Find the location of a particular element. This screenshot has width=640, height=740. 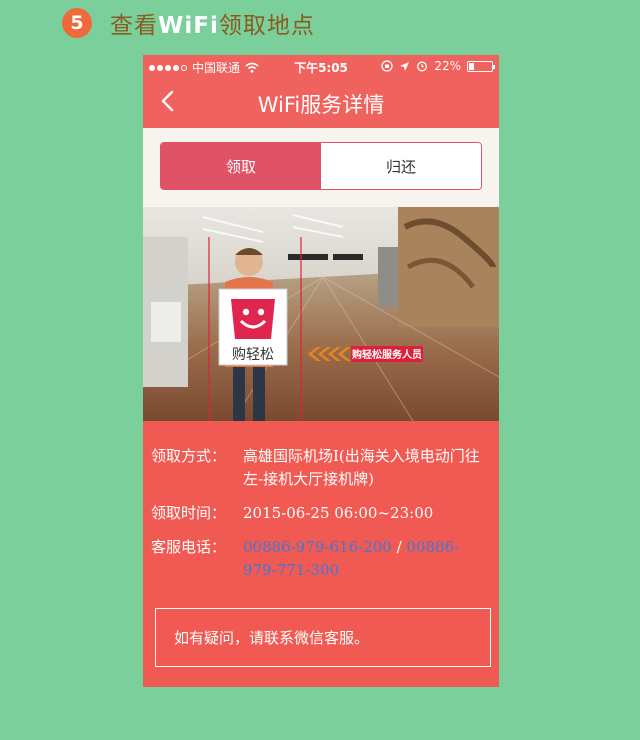

step-title-highlight: WiFi is located at coordinates (188, 26).